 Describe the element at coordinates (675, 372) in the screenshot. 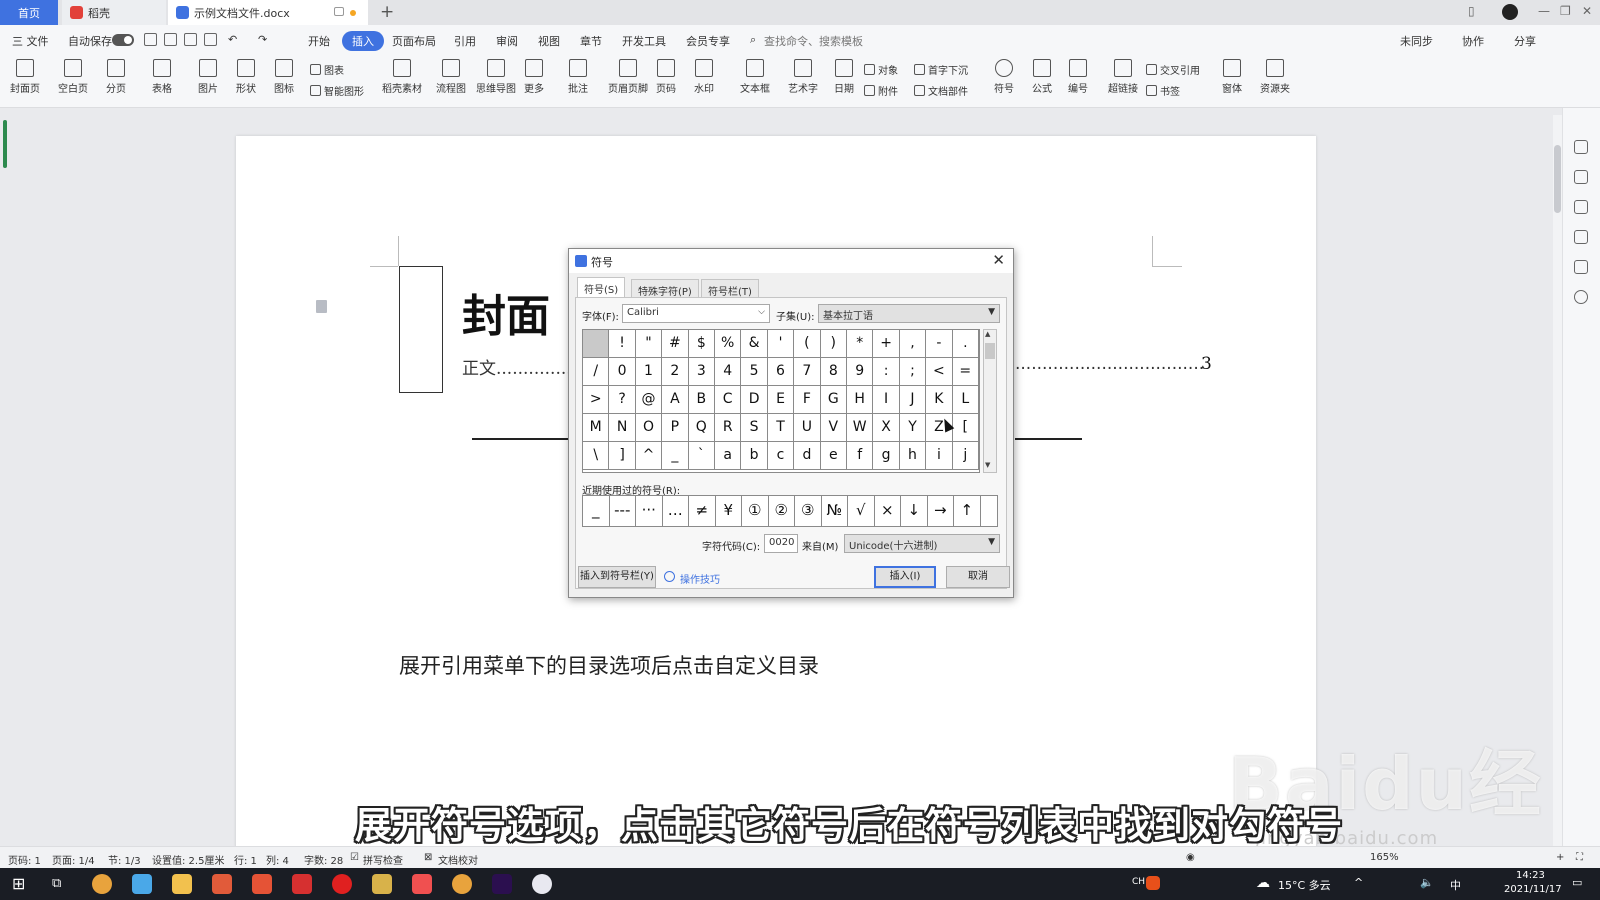

I see `symbol-cell: 2` at that location.